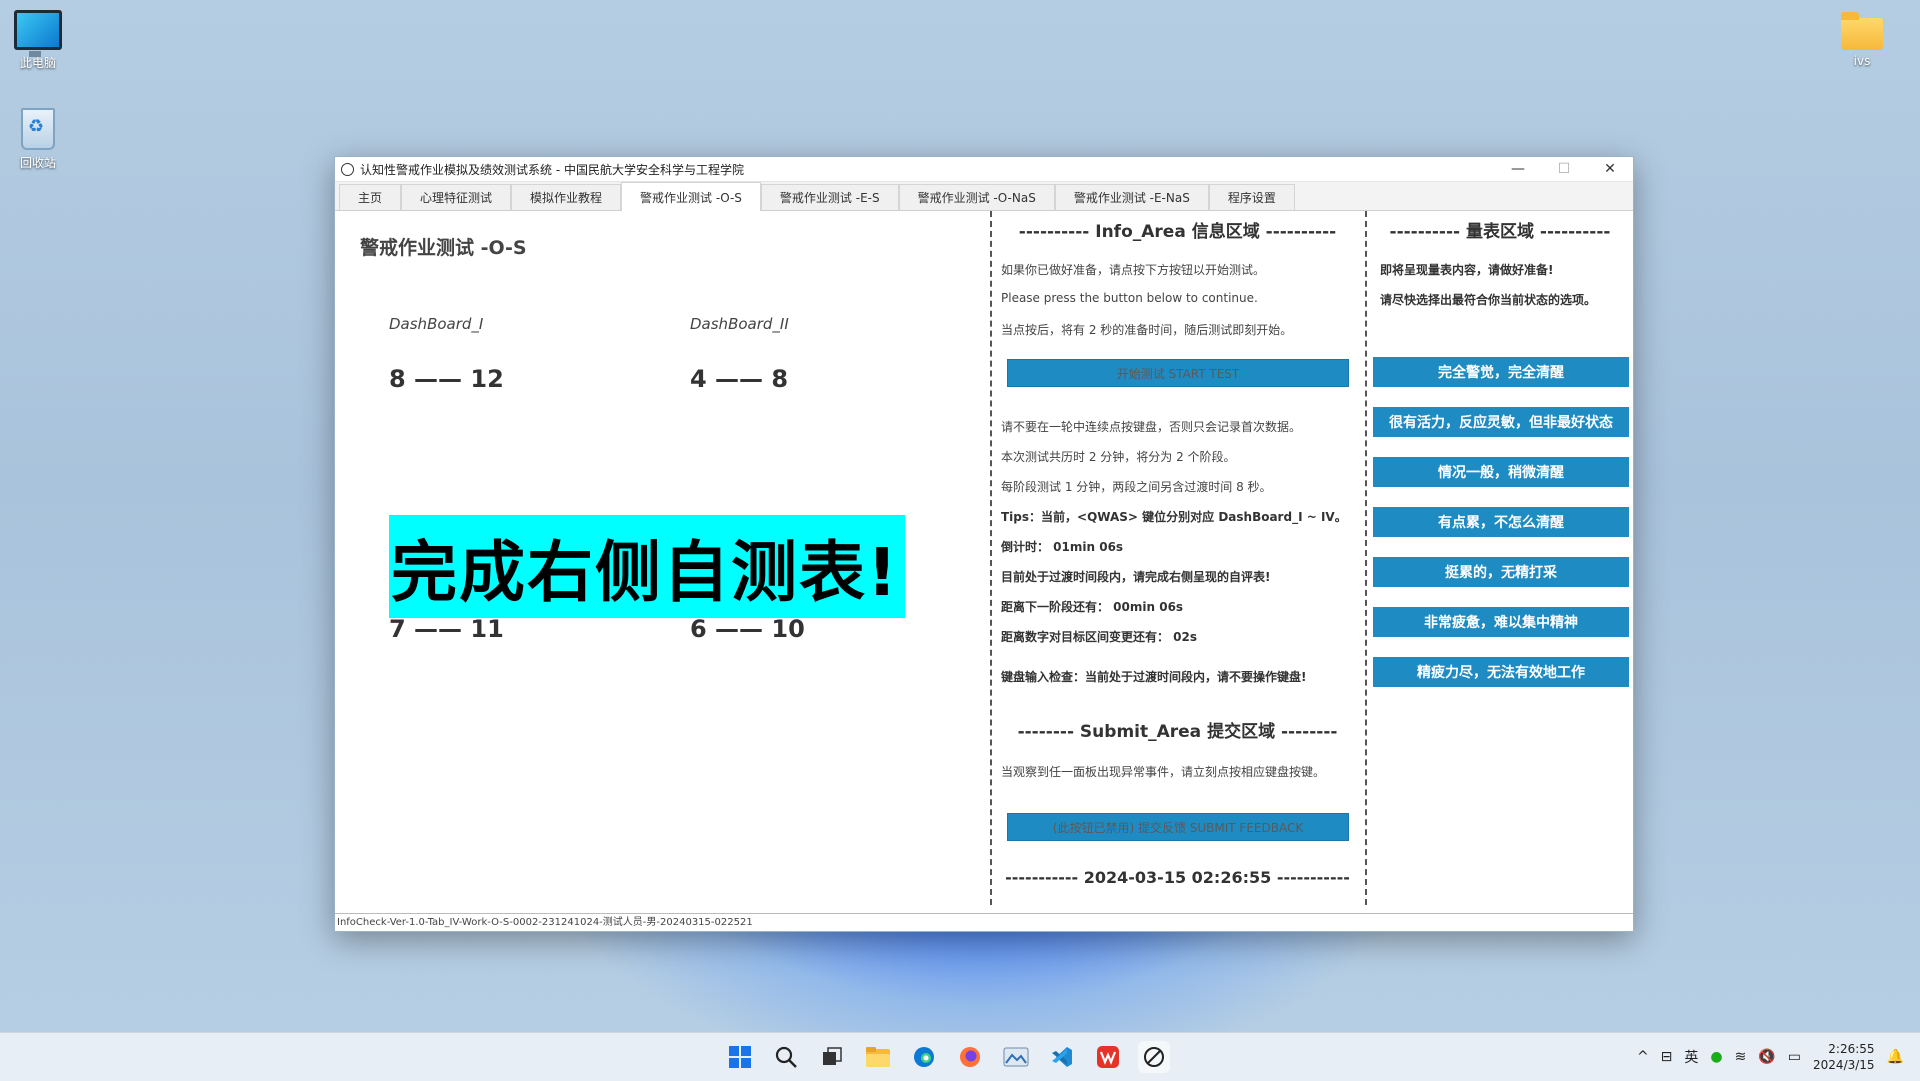 Image resolution: width=1920 pixels, height=1081 pixels. Describe the element at coordinates (552, 169) in the screenshot. I see `window-title: 认知性警戒作业模拟及绩效测试系统 - 中国民航大学安全科学与工程学院` at that location.